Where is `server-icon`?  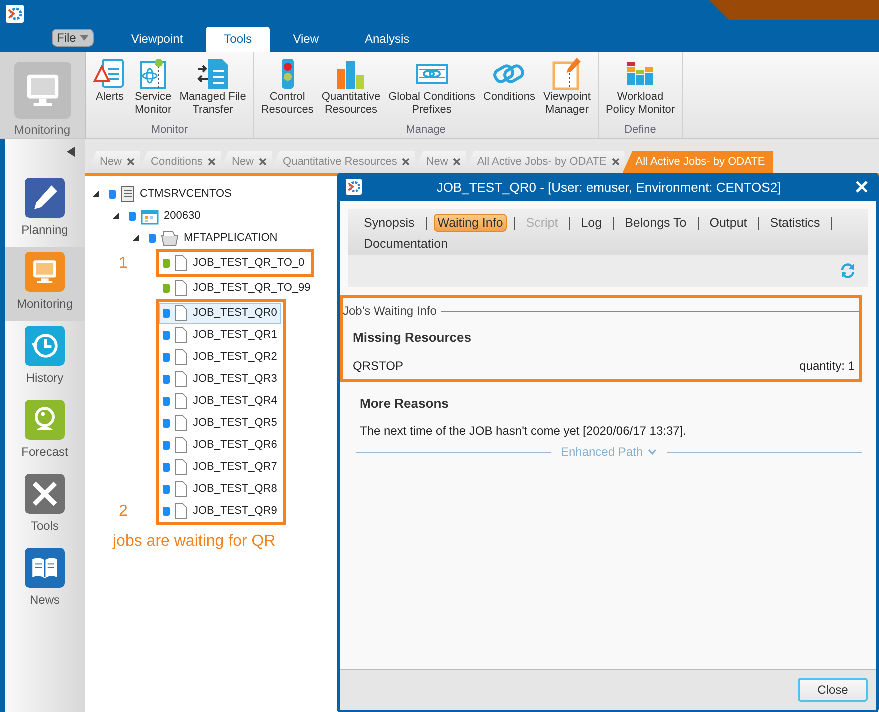 server-icon is located at coordinates (128, 194).